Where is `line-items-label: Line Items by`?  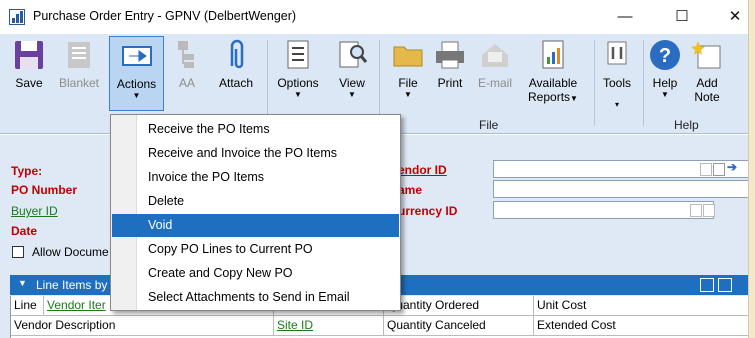 line-items-label: Line Items by is located at coordinates (72, 285).